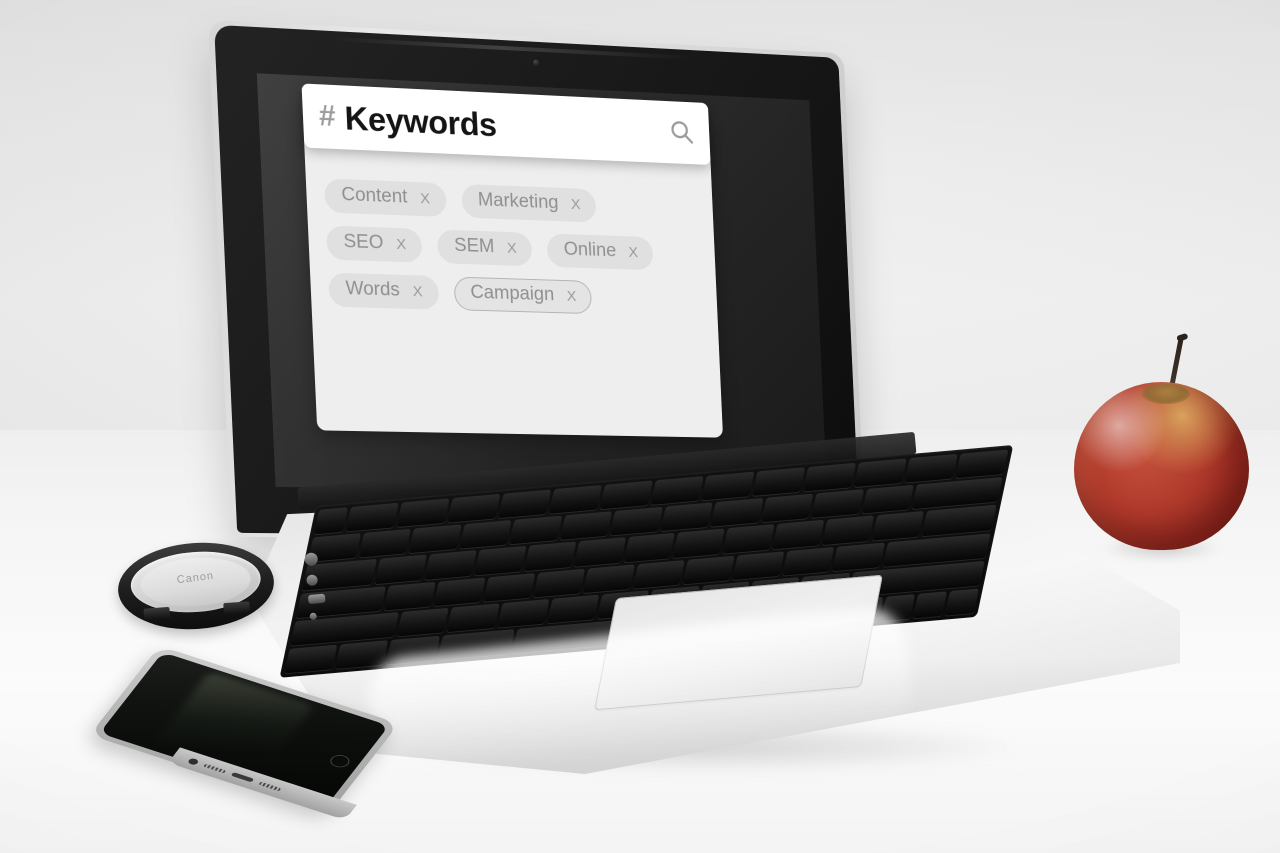 The image size is (1280, 853). I want to click on usb-port, so click(316, 599).